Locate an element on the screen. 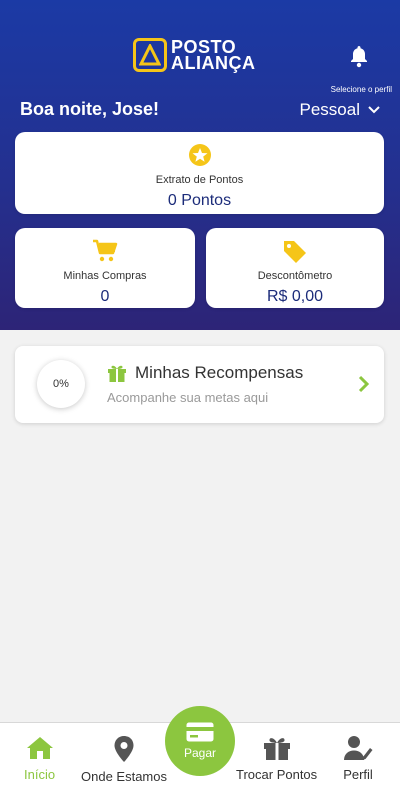  tab-inicio: Início is located at coordinates (39, 758).